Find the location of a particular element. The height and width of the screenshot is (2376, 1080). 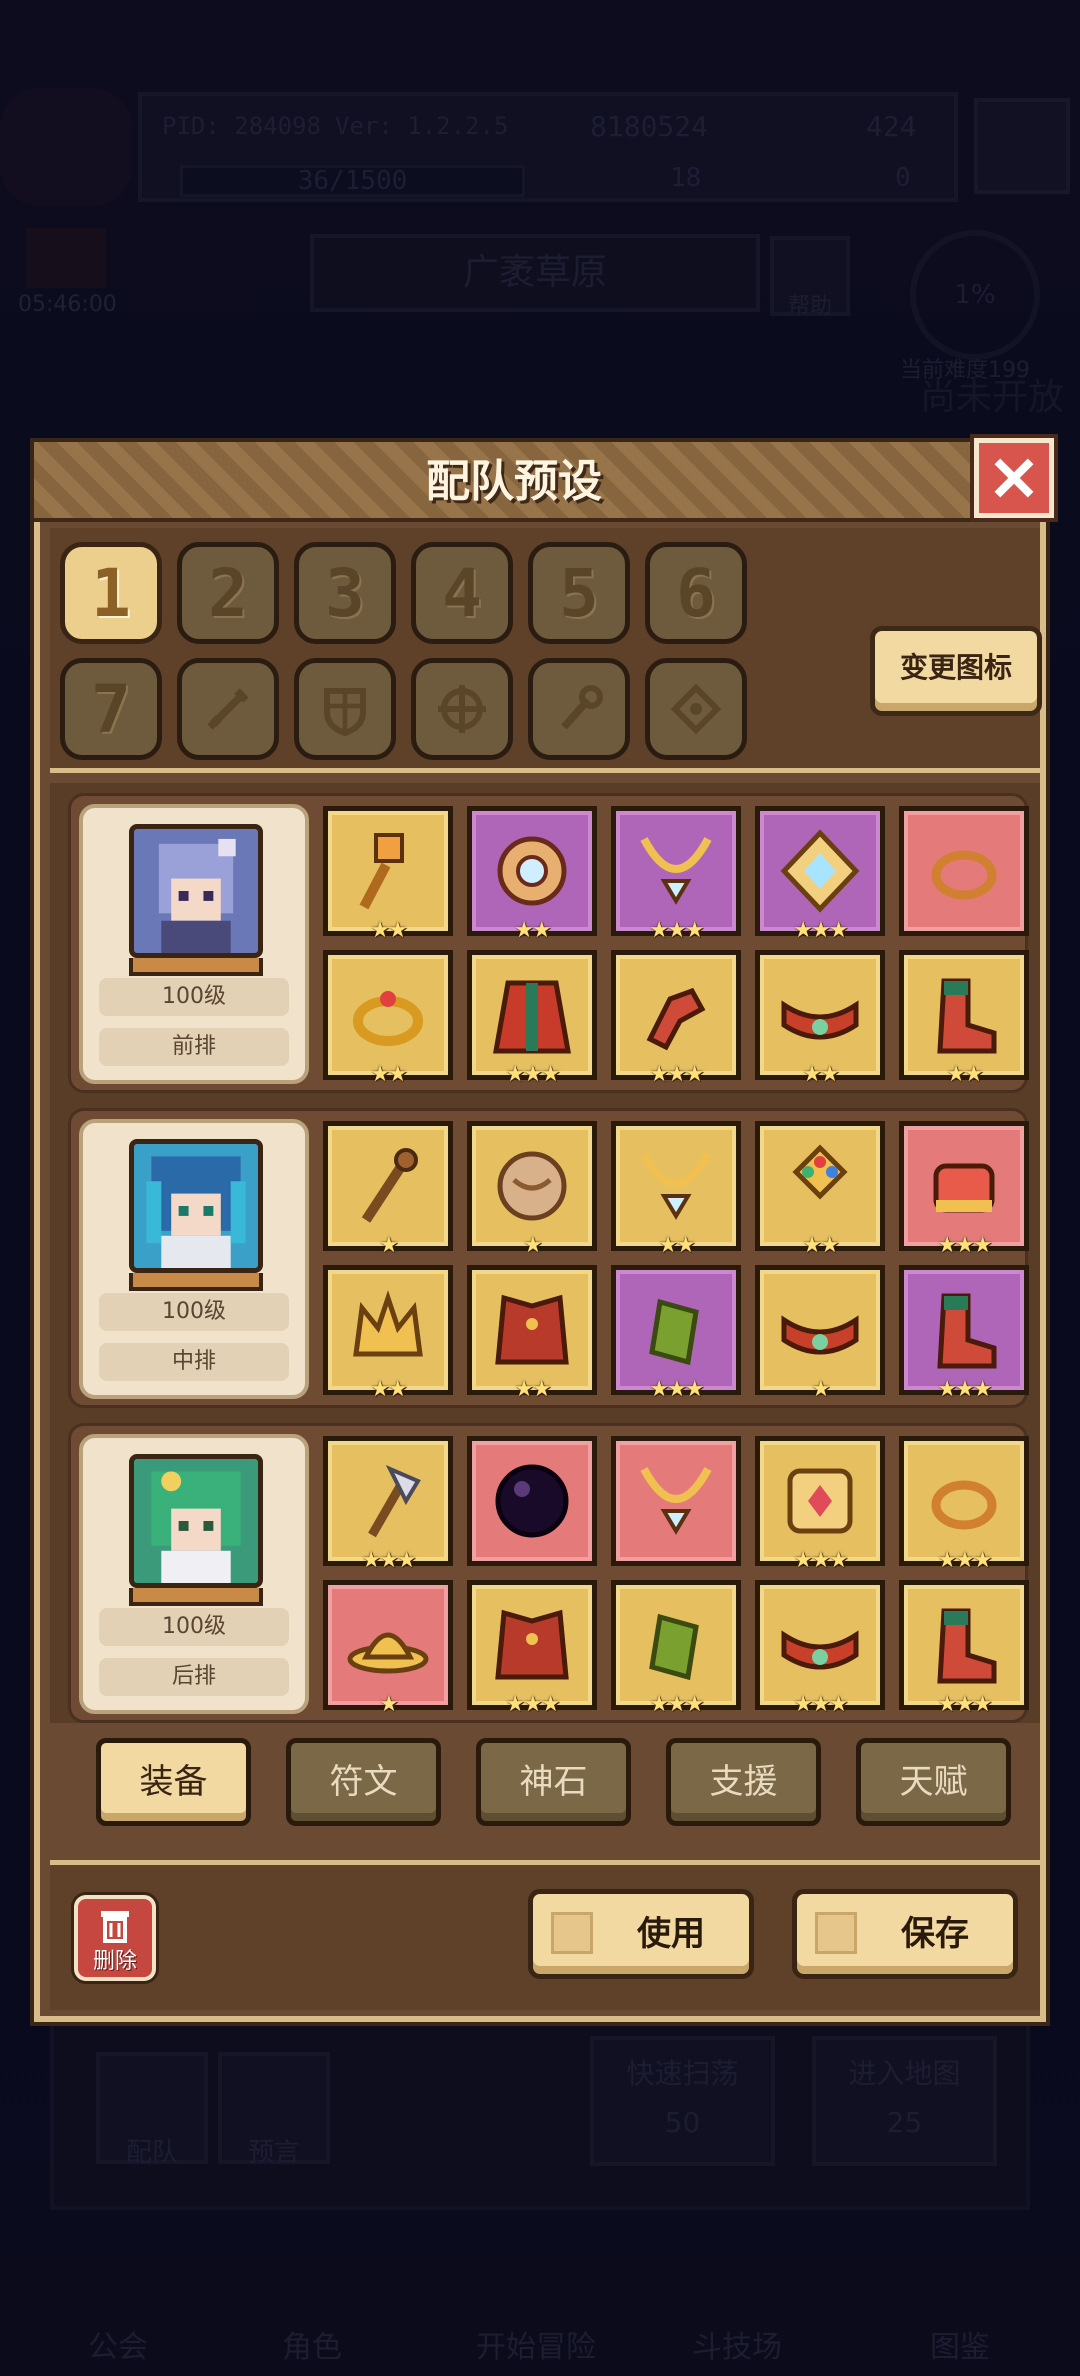

preset-shield is located at coordinates (345, 709).